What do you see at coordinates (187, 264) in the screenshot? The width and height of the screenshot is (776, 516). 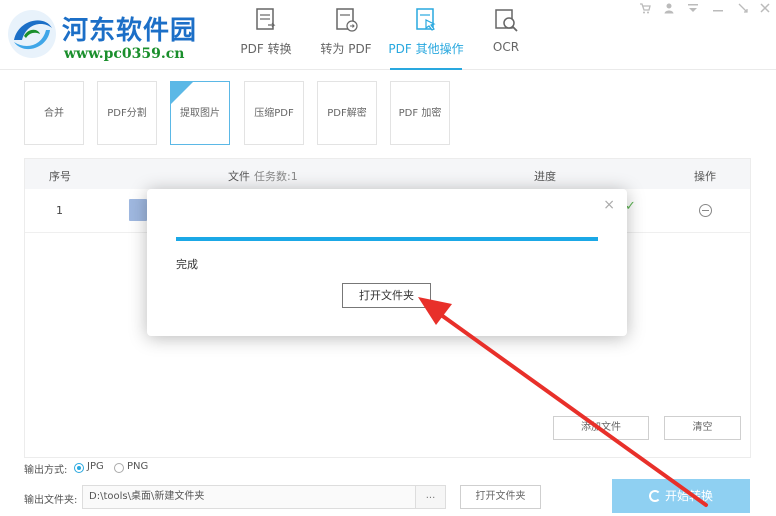 I see `status-text: 完成` at bounding box center [187, 264].